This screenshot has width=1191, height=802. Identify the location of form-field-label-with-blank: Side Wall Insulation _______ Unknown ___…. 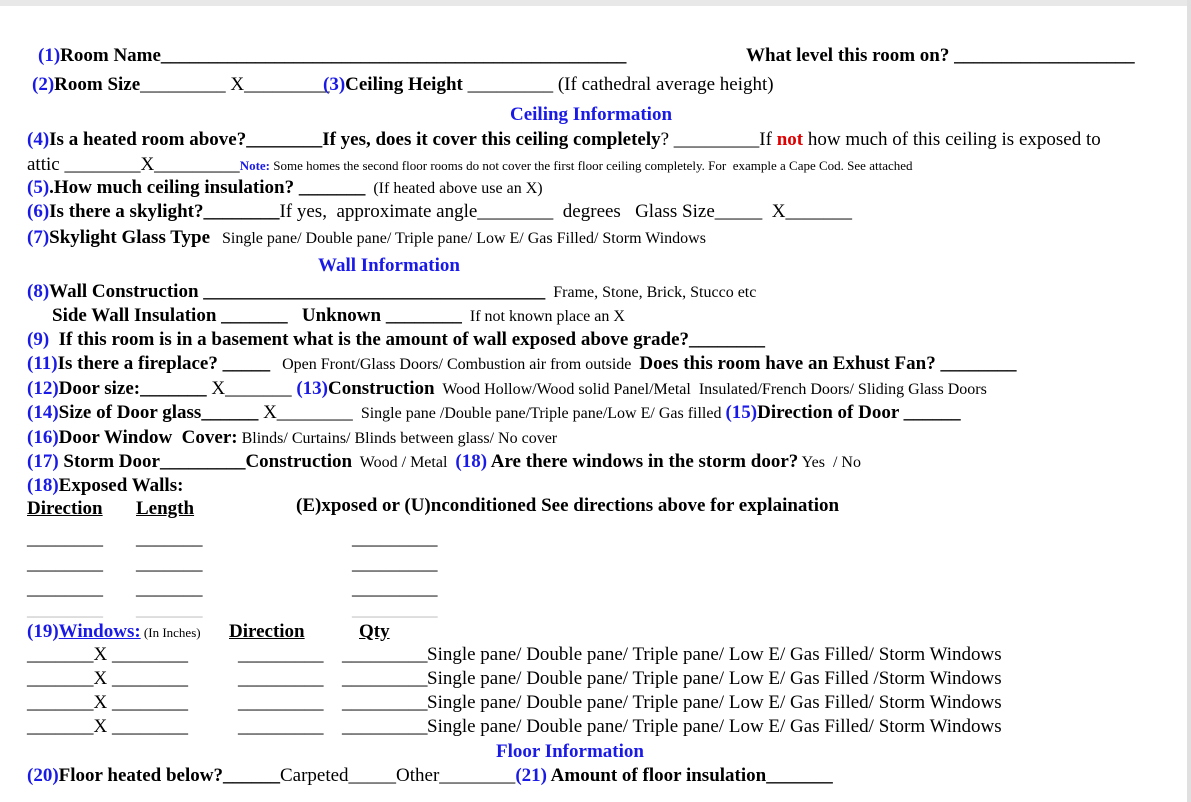
(257, 315).